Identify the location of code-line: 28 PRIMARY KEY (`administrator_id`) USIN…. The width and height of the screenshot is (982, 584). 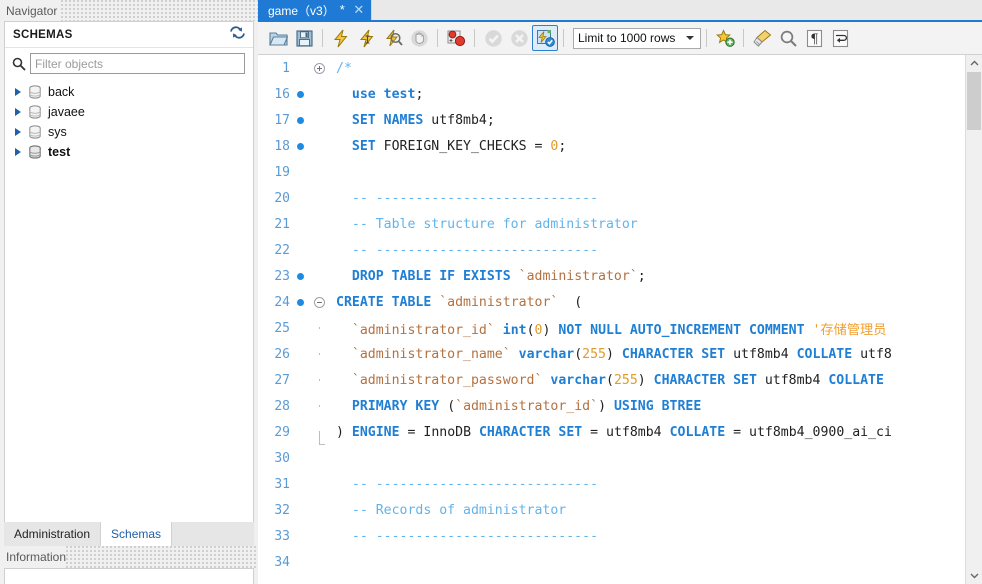
(611, 406).